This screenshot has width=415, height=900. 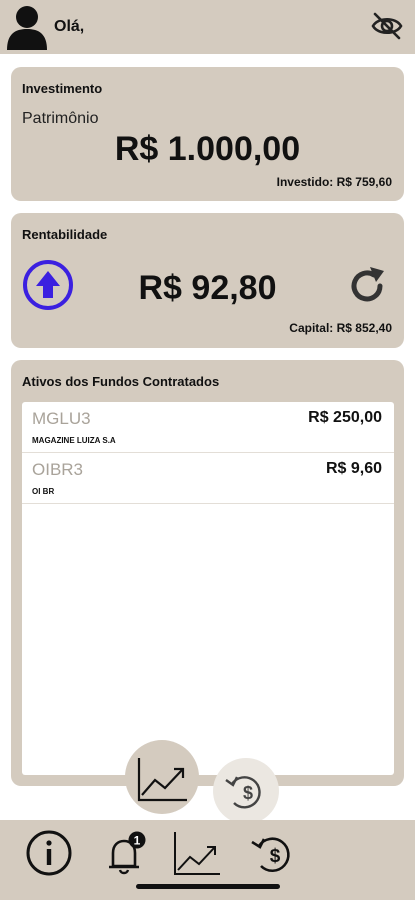 What do you see at coordinates (207, 149) in the screenshot?
I see `patrimonio-value: R$ 1.000,00` at bounding box center [207, 149].